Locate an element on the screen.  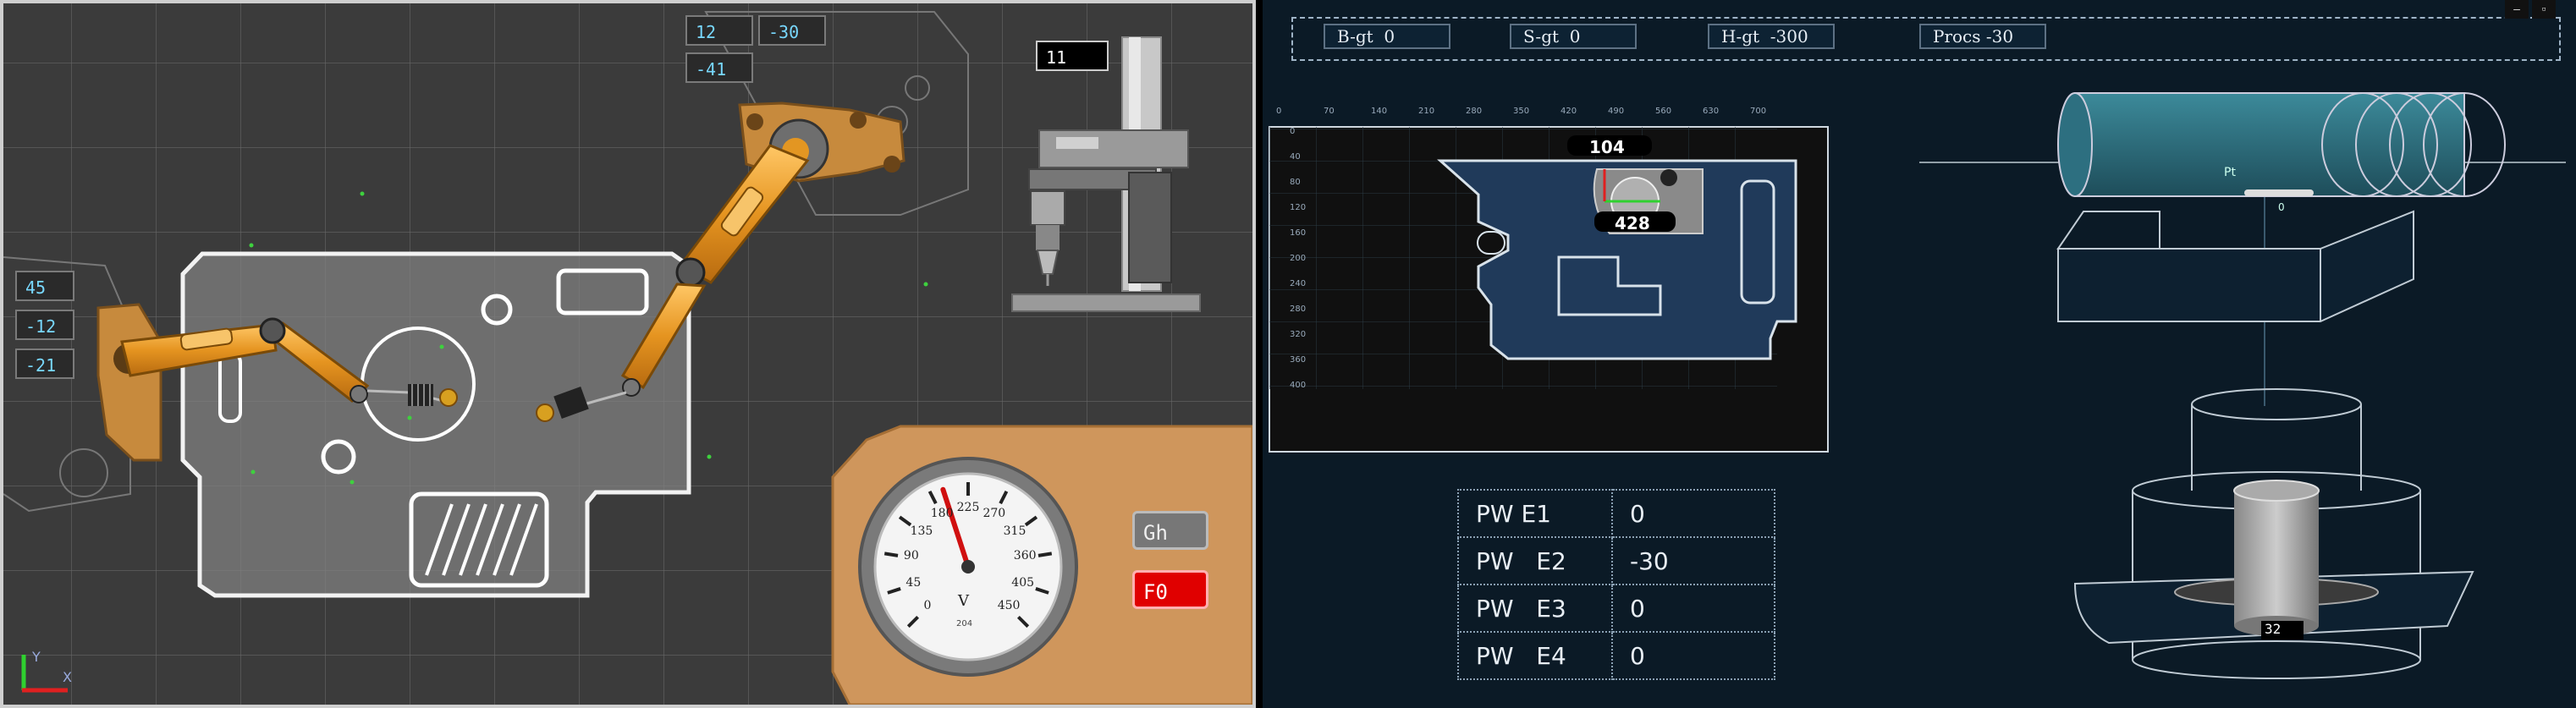
gauge-reading: 204 is located at coordinates (964, 623).